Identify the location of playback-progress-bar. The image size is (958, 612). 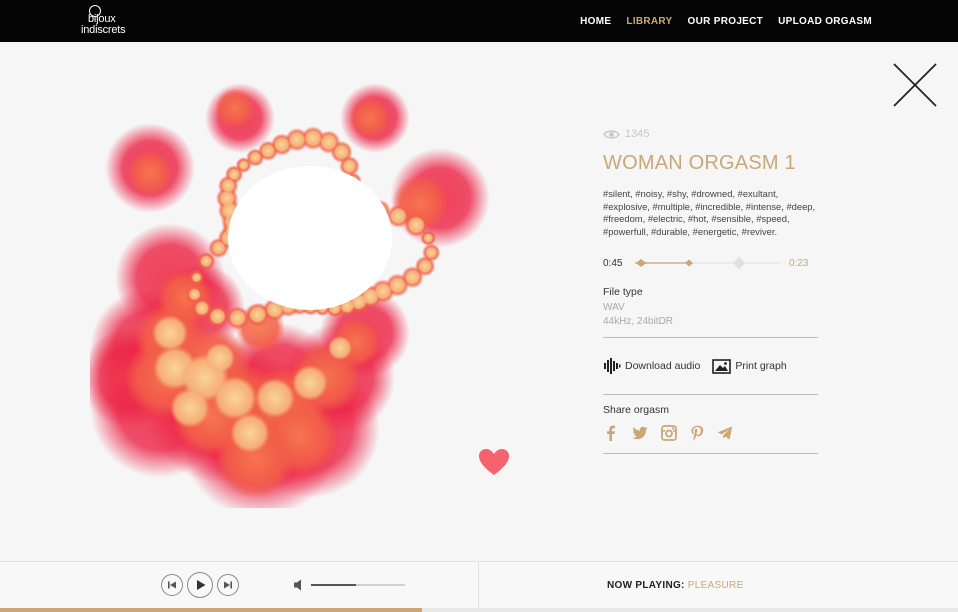
(479, 610).